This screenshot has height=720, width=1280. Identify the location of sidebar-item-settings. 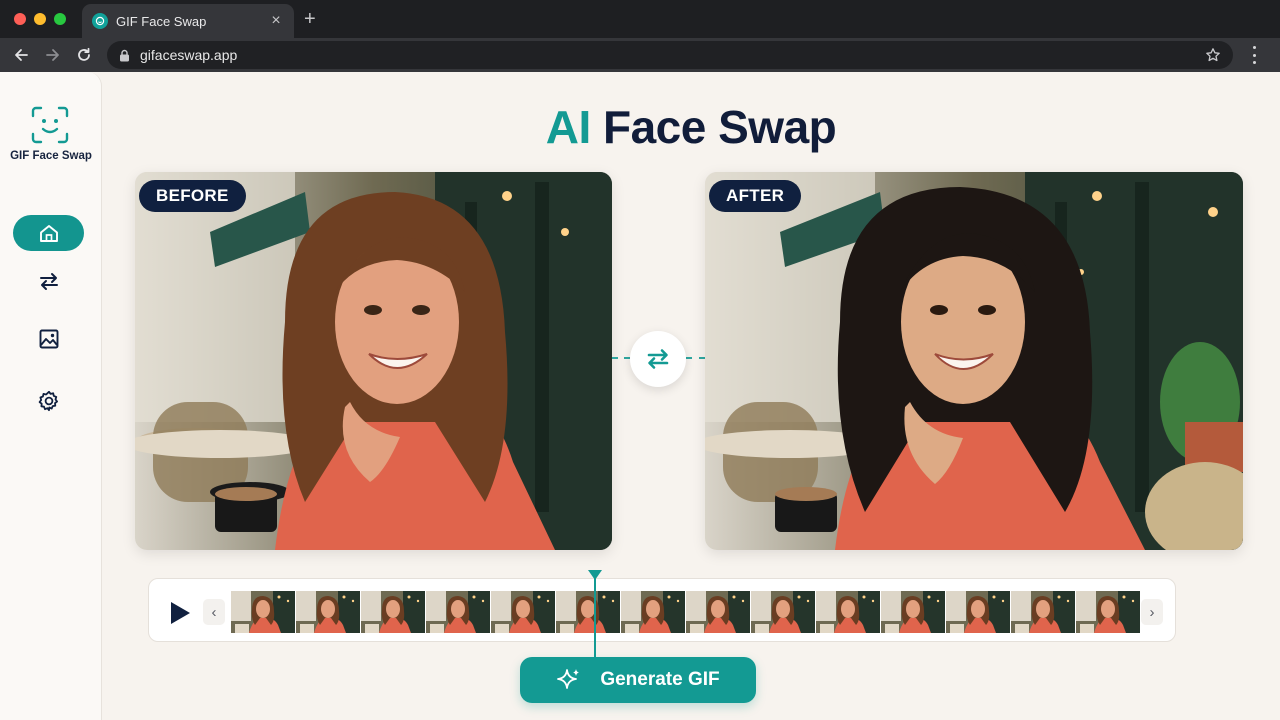
(48, 401).